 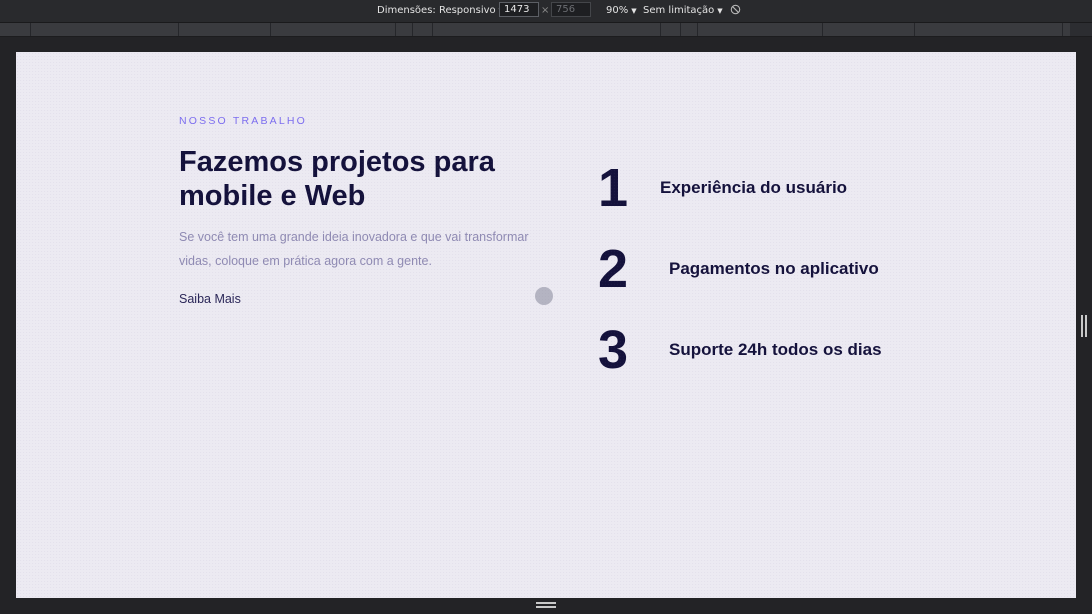 I want to click on zoom-dropdown: 90% ▼, so click(x=621, y=11).